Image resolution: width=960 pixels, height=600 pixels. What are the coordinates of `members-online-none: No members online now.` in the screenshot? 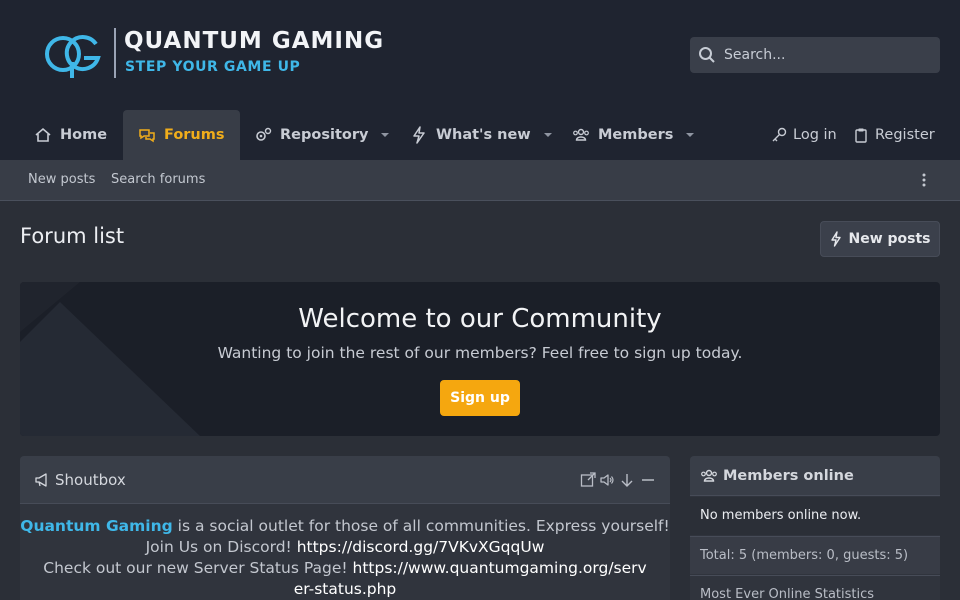 It's located at (815, 516).